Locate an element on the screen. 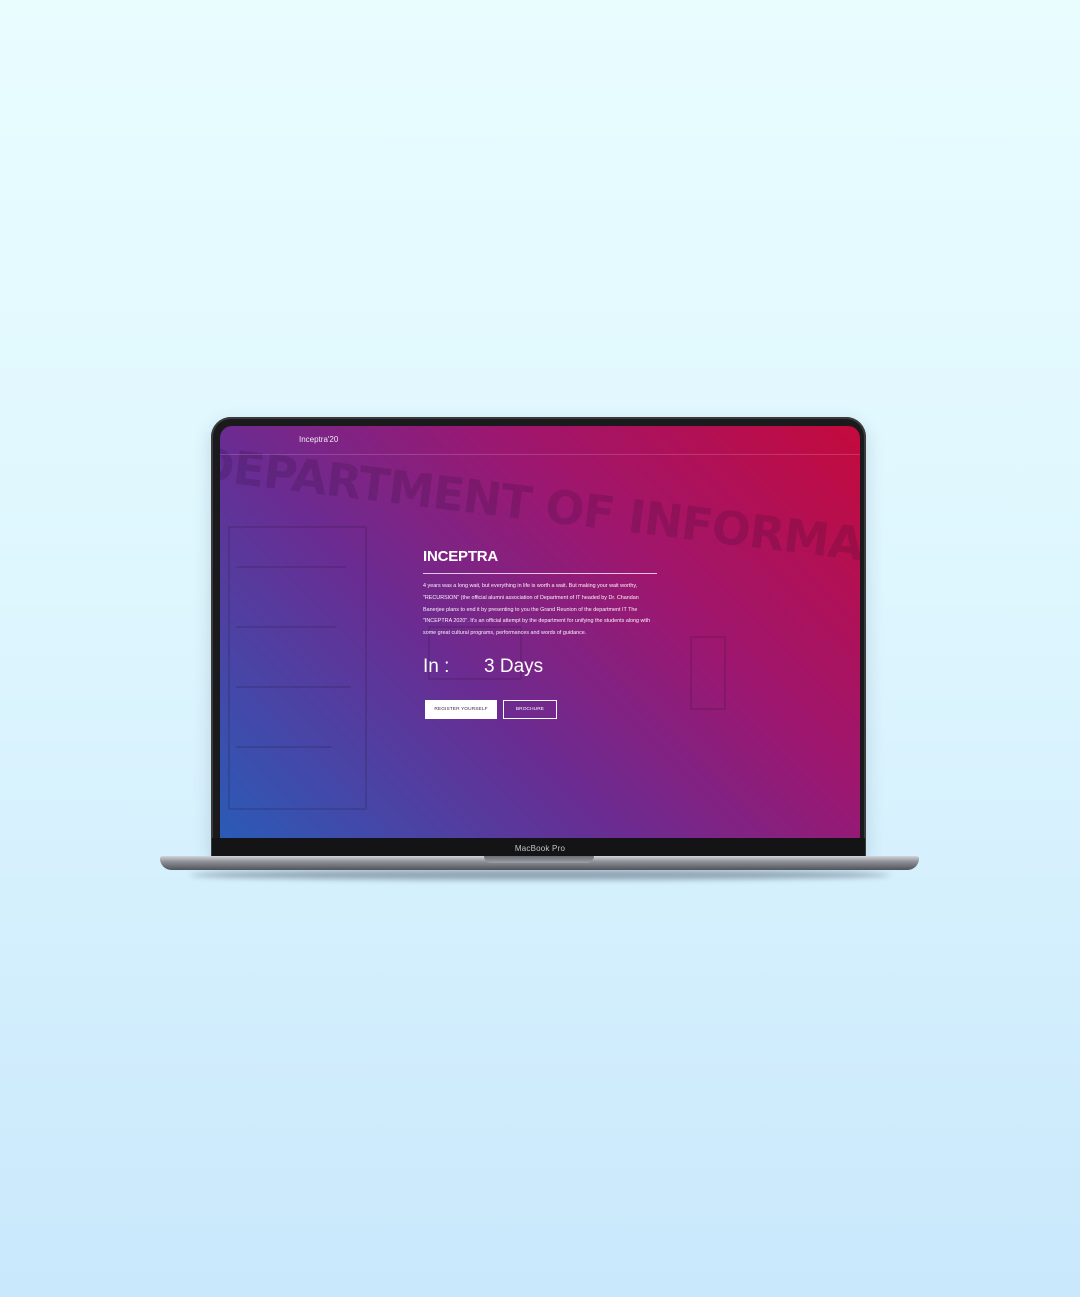 The height and width of the screenshot is (1297, 1080). background-frame is located at coordinates (708, 673).